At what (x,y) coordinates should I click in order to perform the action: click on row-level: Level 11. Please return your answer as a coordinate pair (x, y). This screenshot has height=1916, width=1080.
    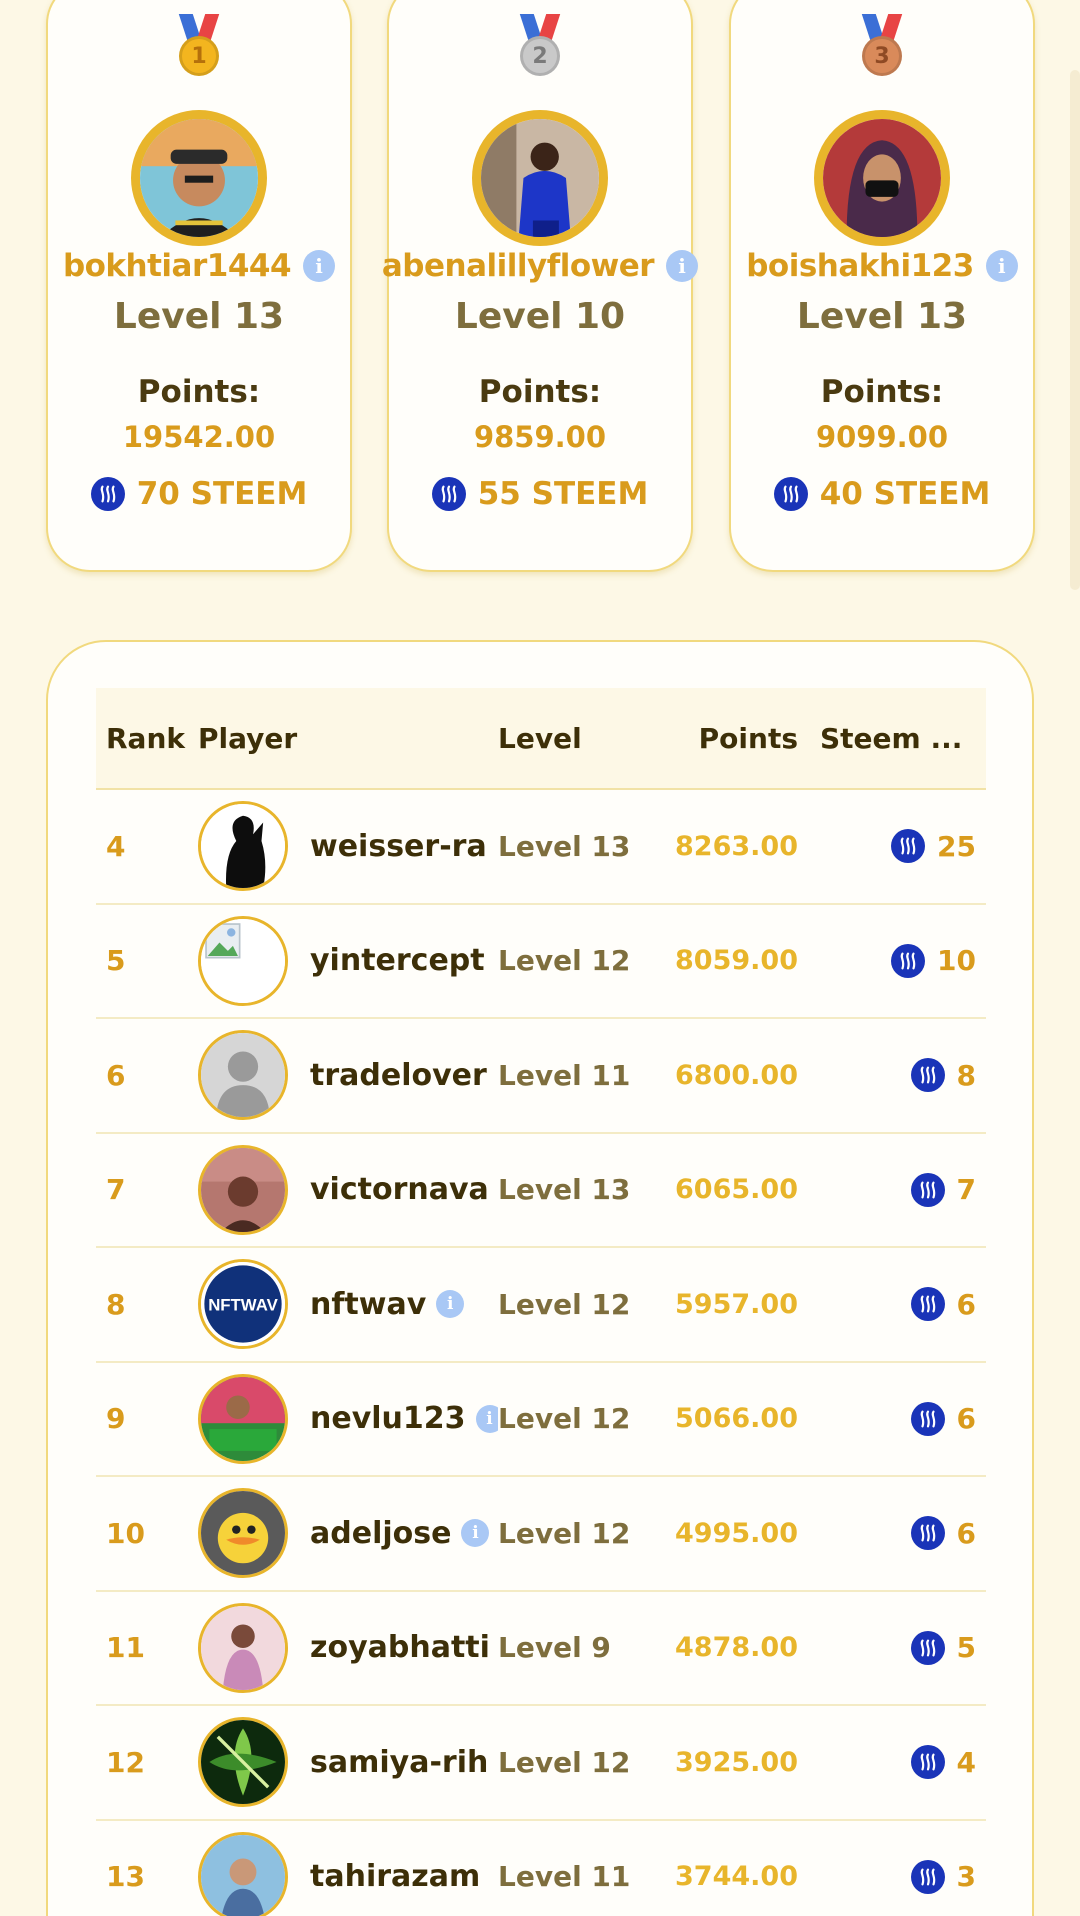
    Looking at the image, I should click on (564, 1075).